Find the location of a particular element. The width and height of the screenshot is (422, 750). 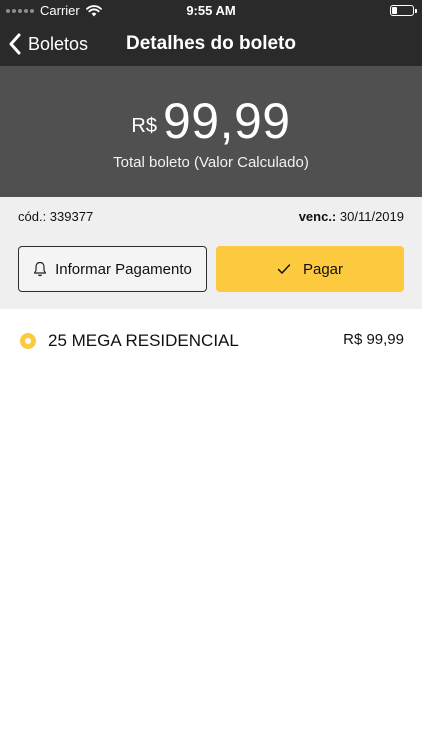

total-amount: R$ 99,99 is located at coordinates (211, 121).